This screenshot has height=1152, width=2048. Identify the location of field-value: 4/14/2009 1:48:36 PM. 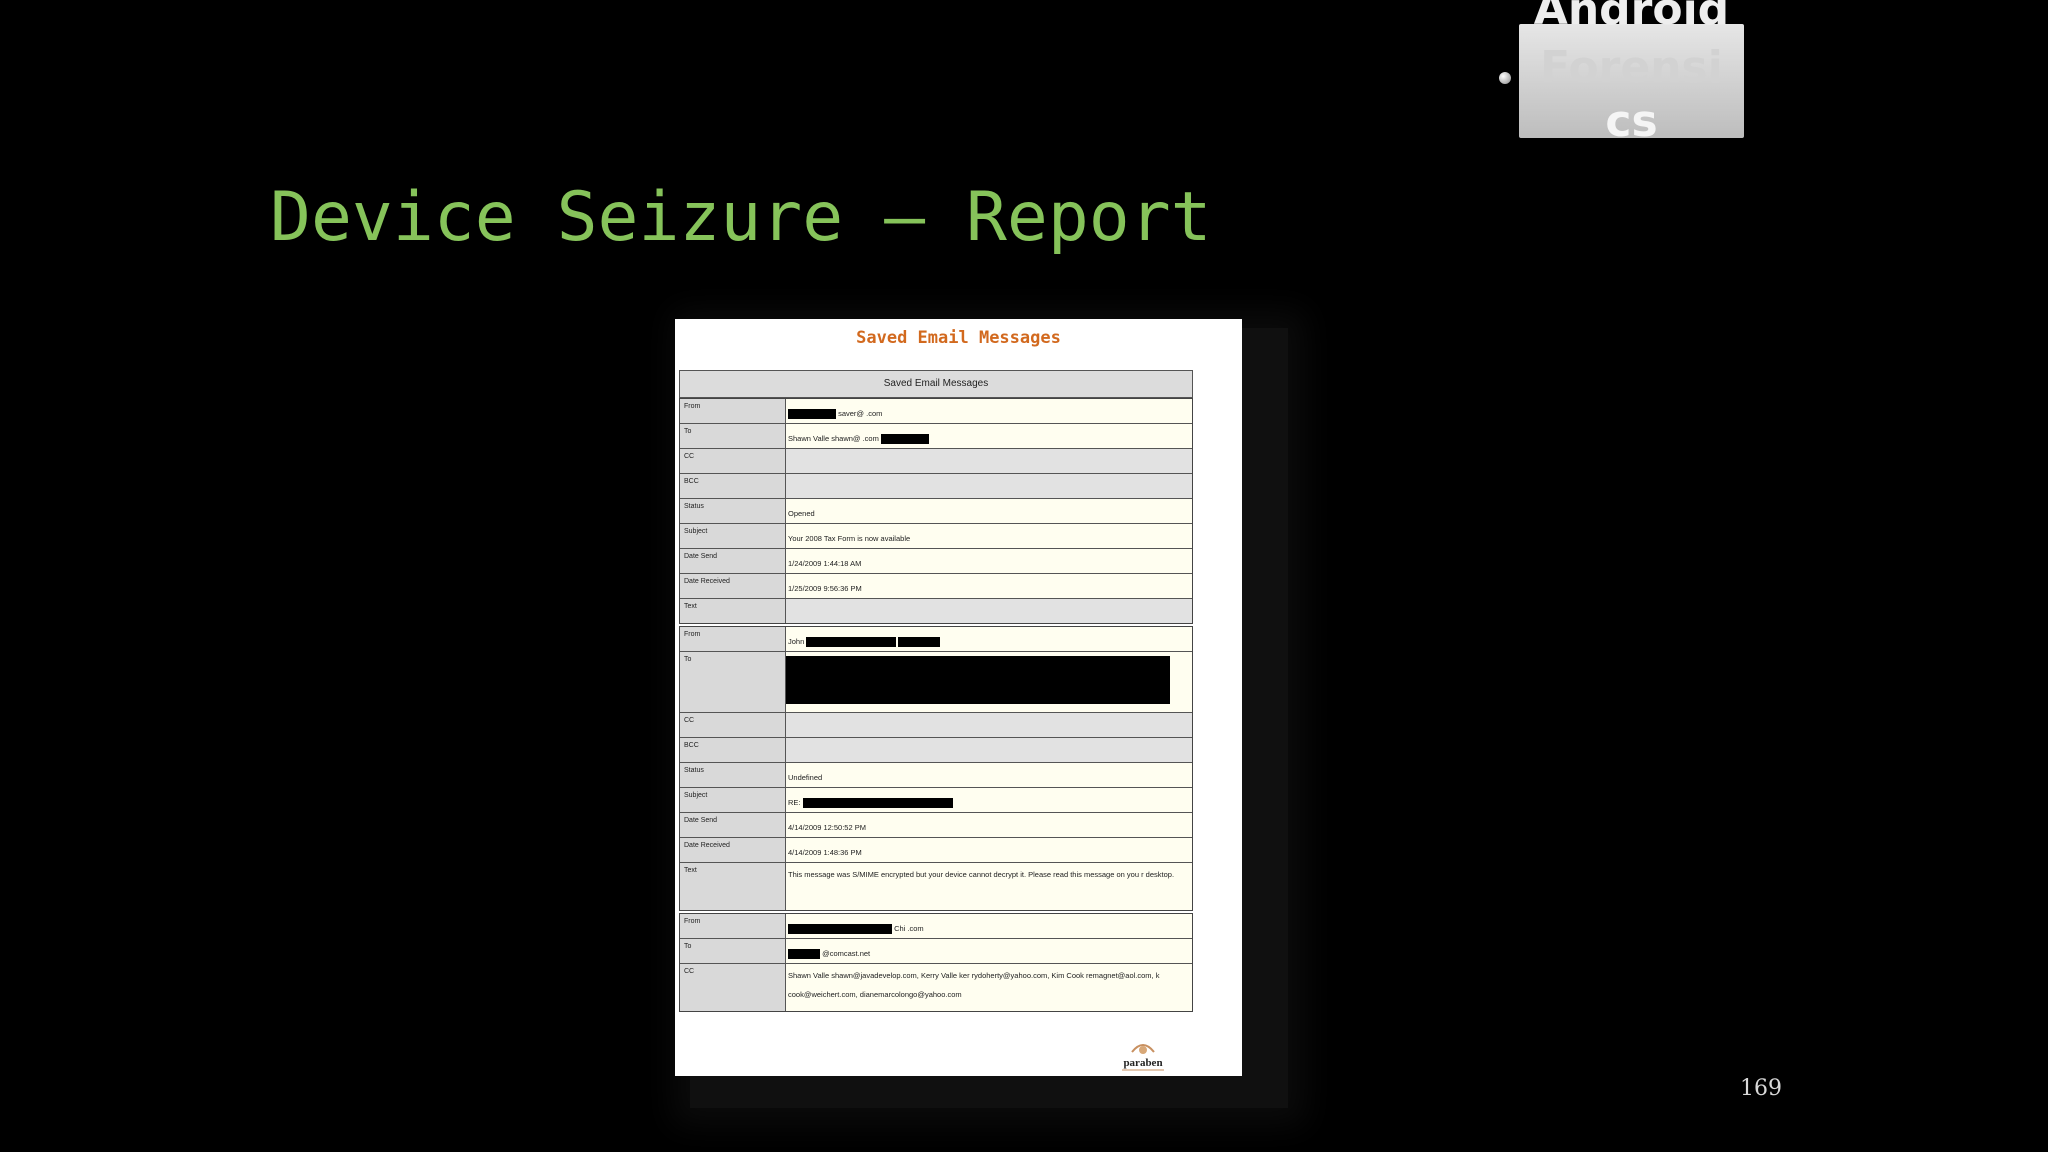
(989, 850).